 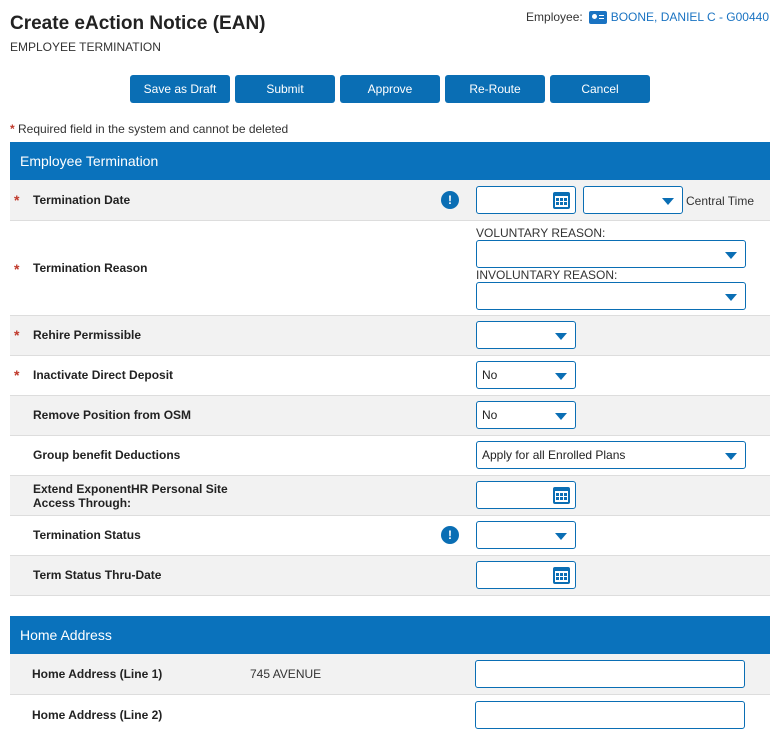 I want to click on section-title: Home Address, so click(x=66, y=635).